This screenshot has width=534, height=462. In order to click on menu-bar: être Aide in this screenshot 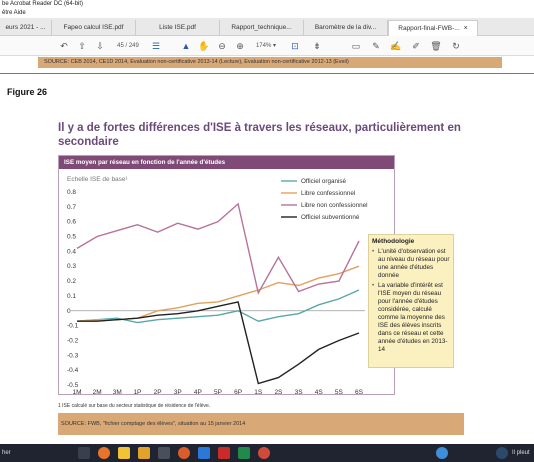, I will do `click(267, 13)`.